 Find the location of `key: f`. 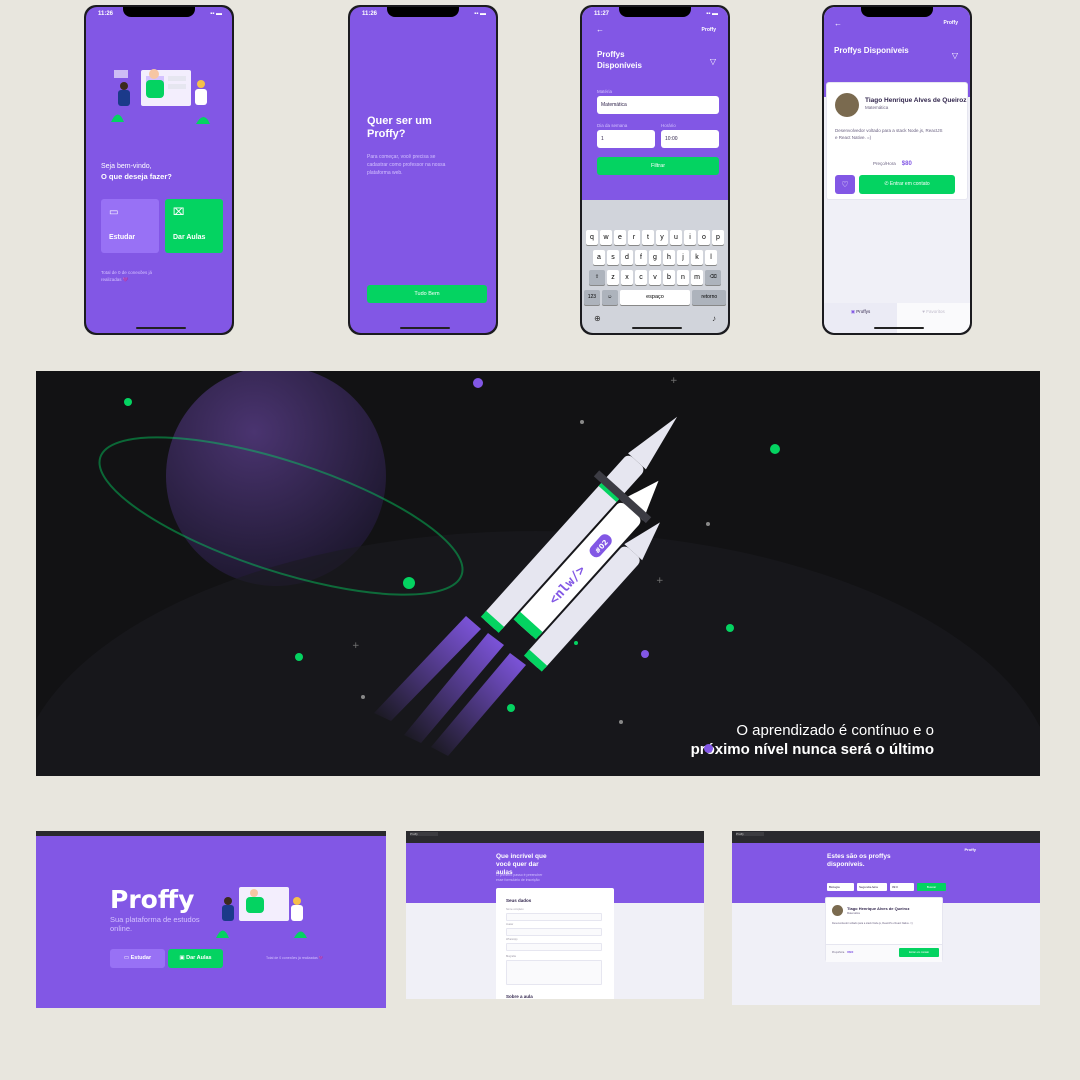

key: f is located at coordinates (641, 257).